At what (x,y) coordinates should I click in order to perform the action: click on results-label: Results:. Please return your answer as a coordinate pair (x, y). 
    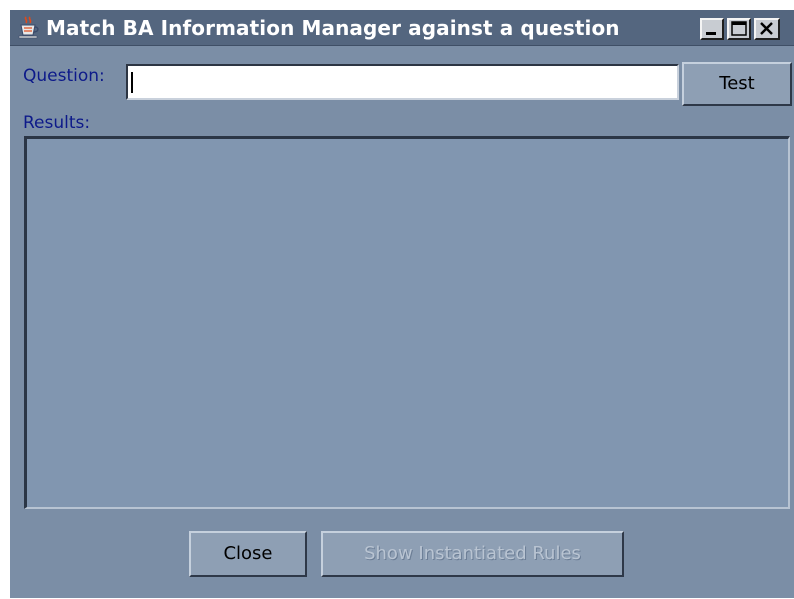
    Looking at the image, I should click on (57, 123).